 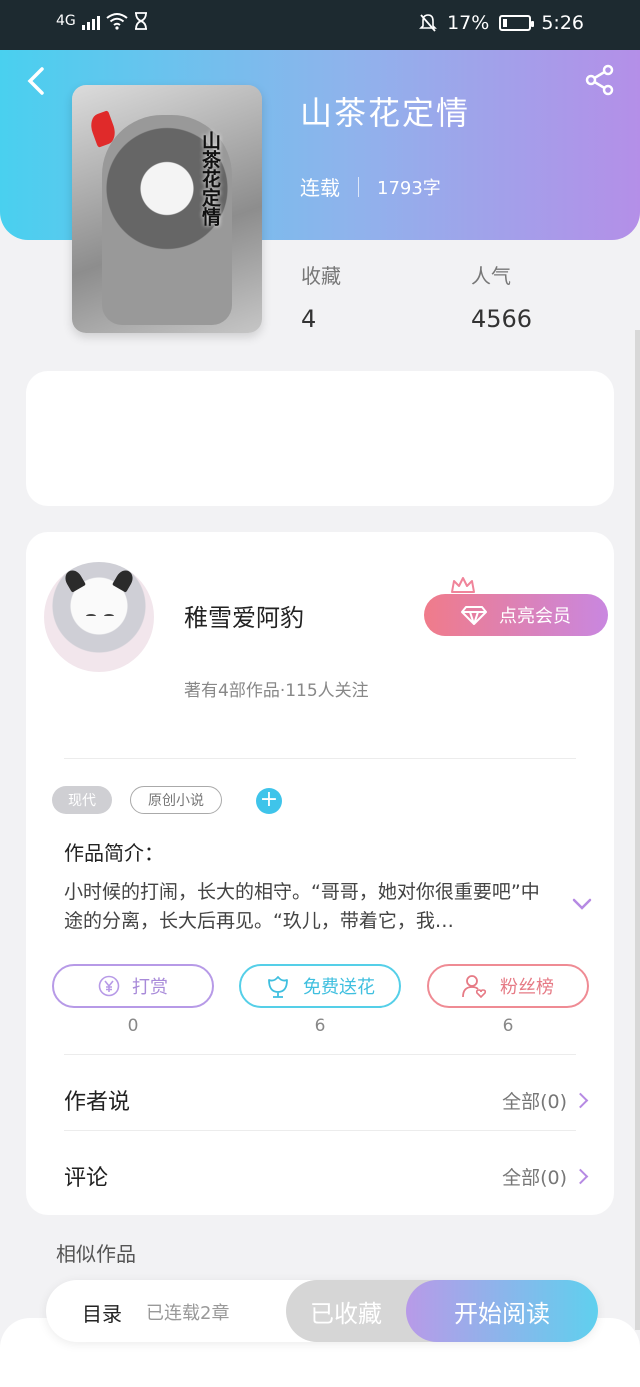 I want to click on stat-value: 4, so click(x=309, y=319).